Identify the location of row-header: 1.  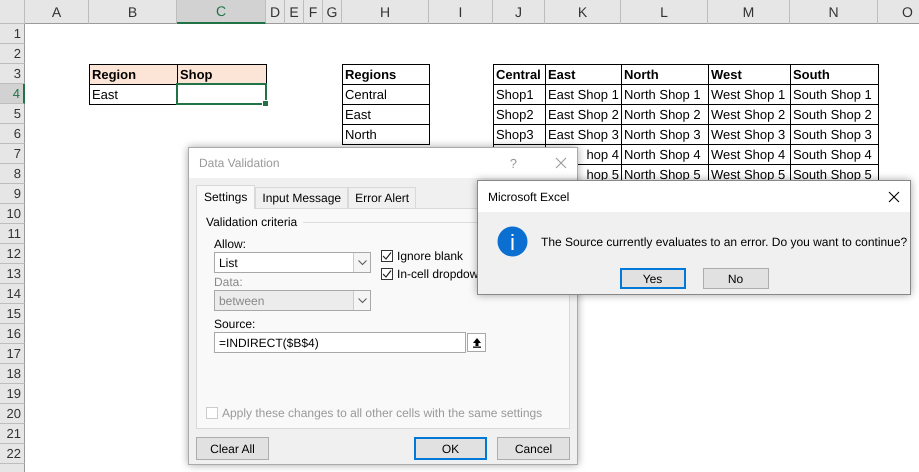
(12, 34).